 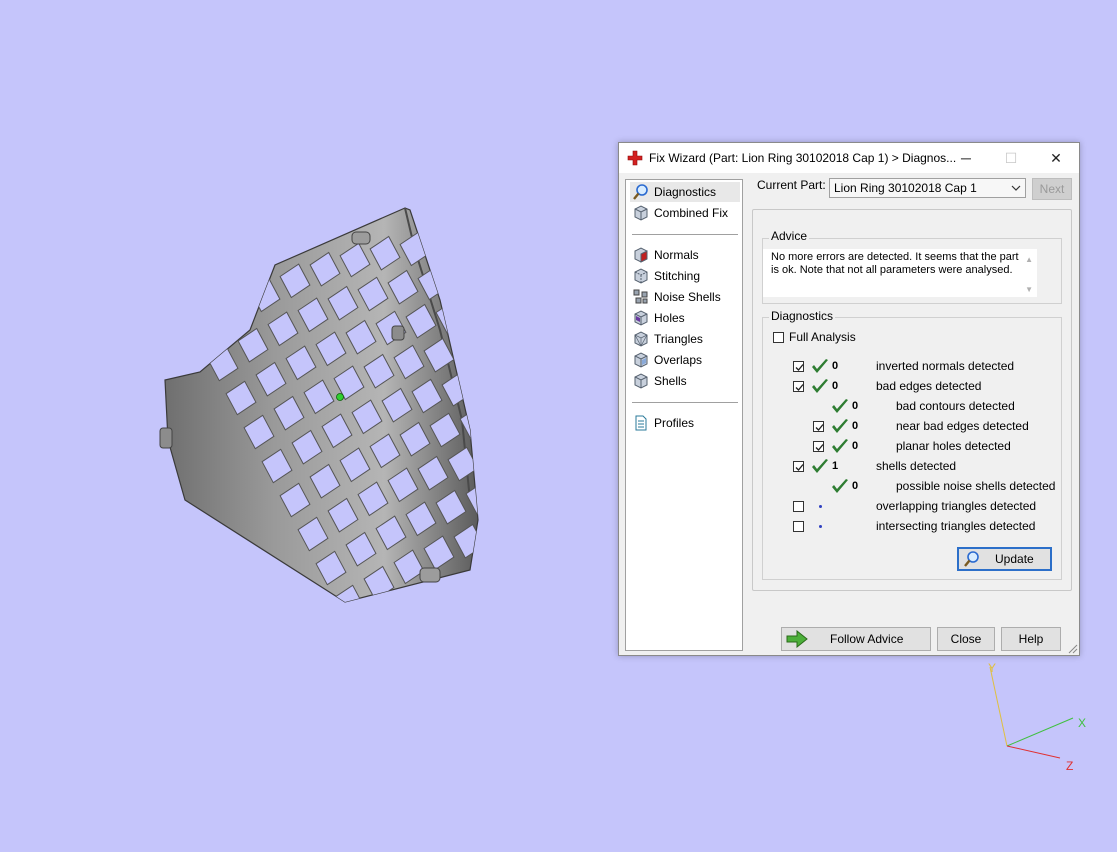 I want to click on axis-triad: Y X Z, so click(x=1037, y=717).